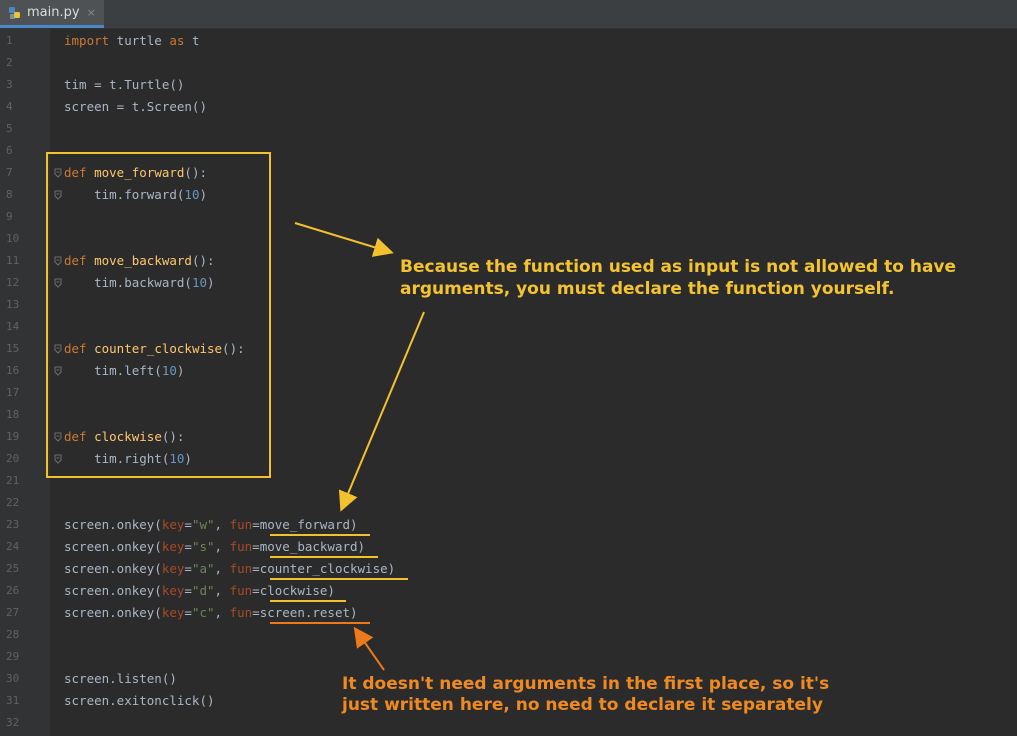 Image resolution: width=1017 pixels, height=736 pixels. Describe the element at coordinates (381, 411) in the screenshot. I see `arrow-to-onkey` at that location.